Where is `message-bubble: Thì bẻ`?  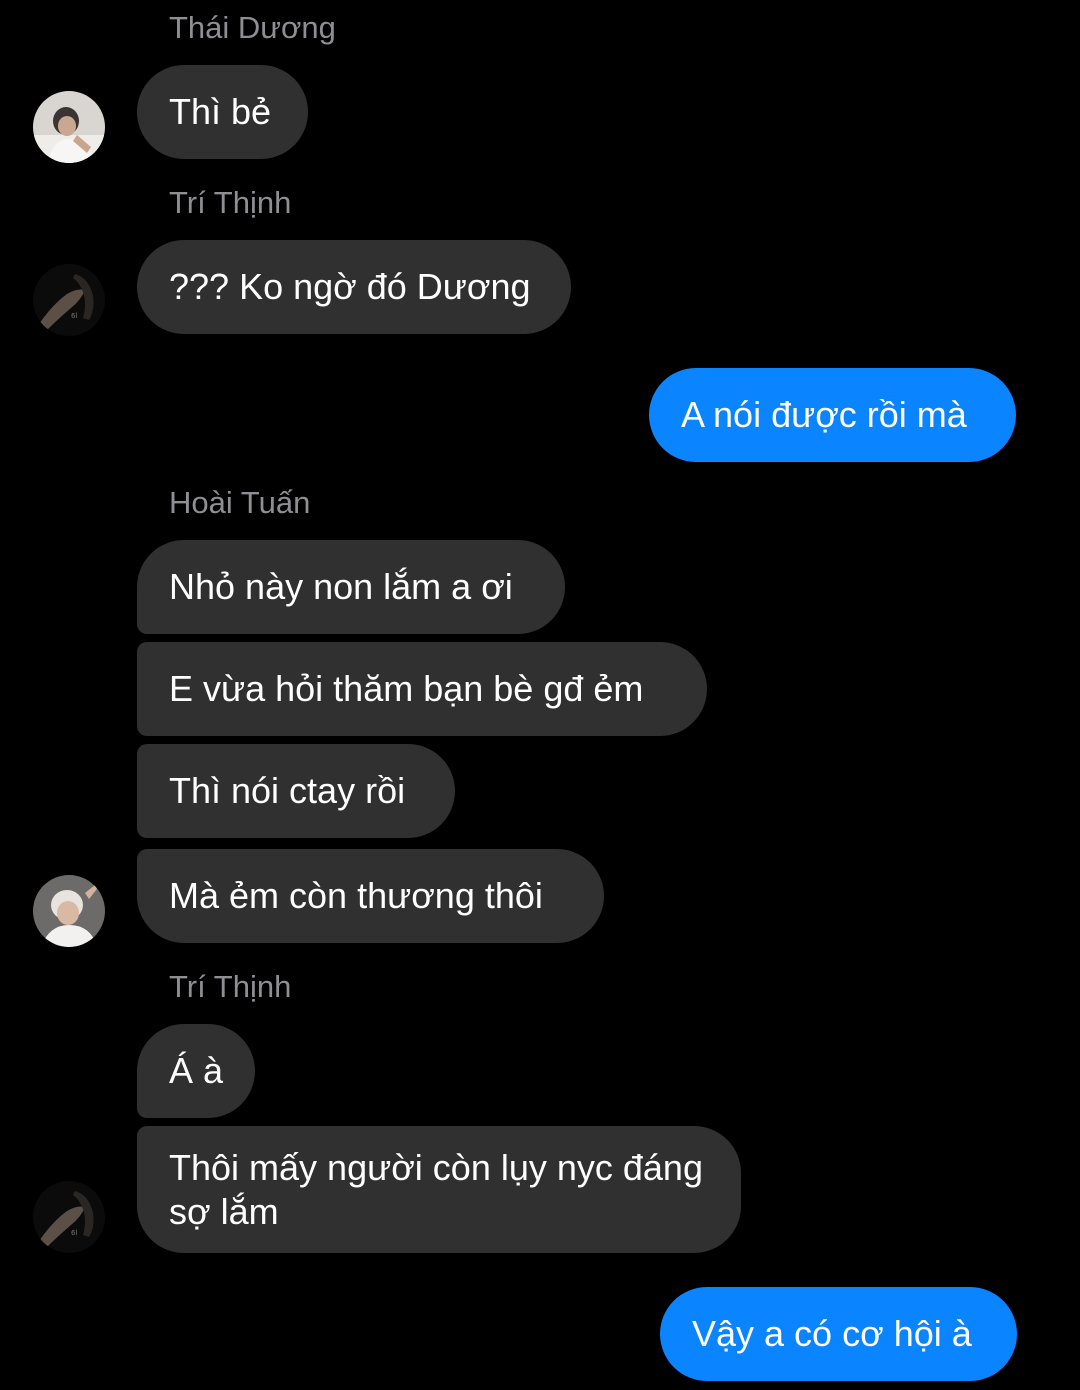
message-bubble: Thì bẻ is located at coordinates (222, 112).